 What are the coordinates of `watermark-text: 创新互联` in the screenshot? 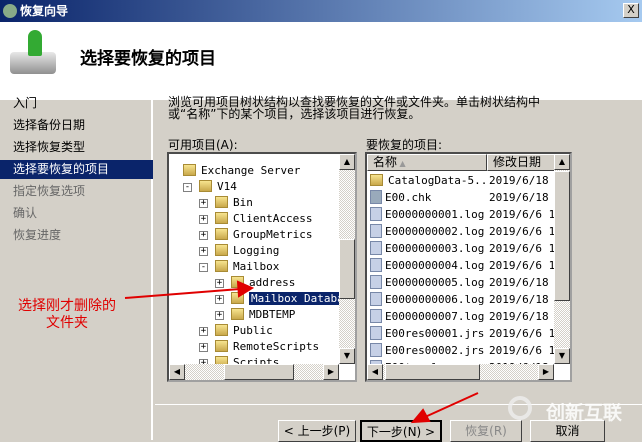 It's located at (584, 413).